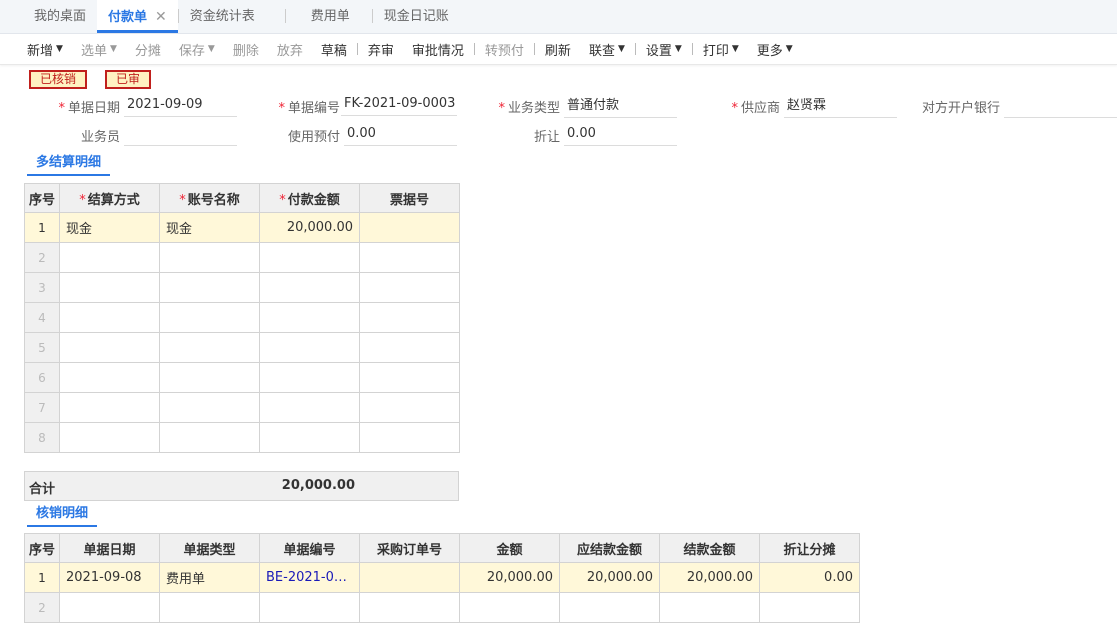 The height and width of the screenshot is (623, 1117). What do you see at coordinates (620, 135) in the screenshot?
I see `discount-field: 0.00` at bounding box center [620, 135].